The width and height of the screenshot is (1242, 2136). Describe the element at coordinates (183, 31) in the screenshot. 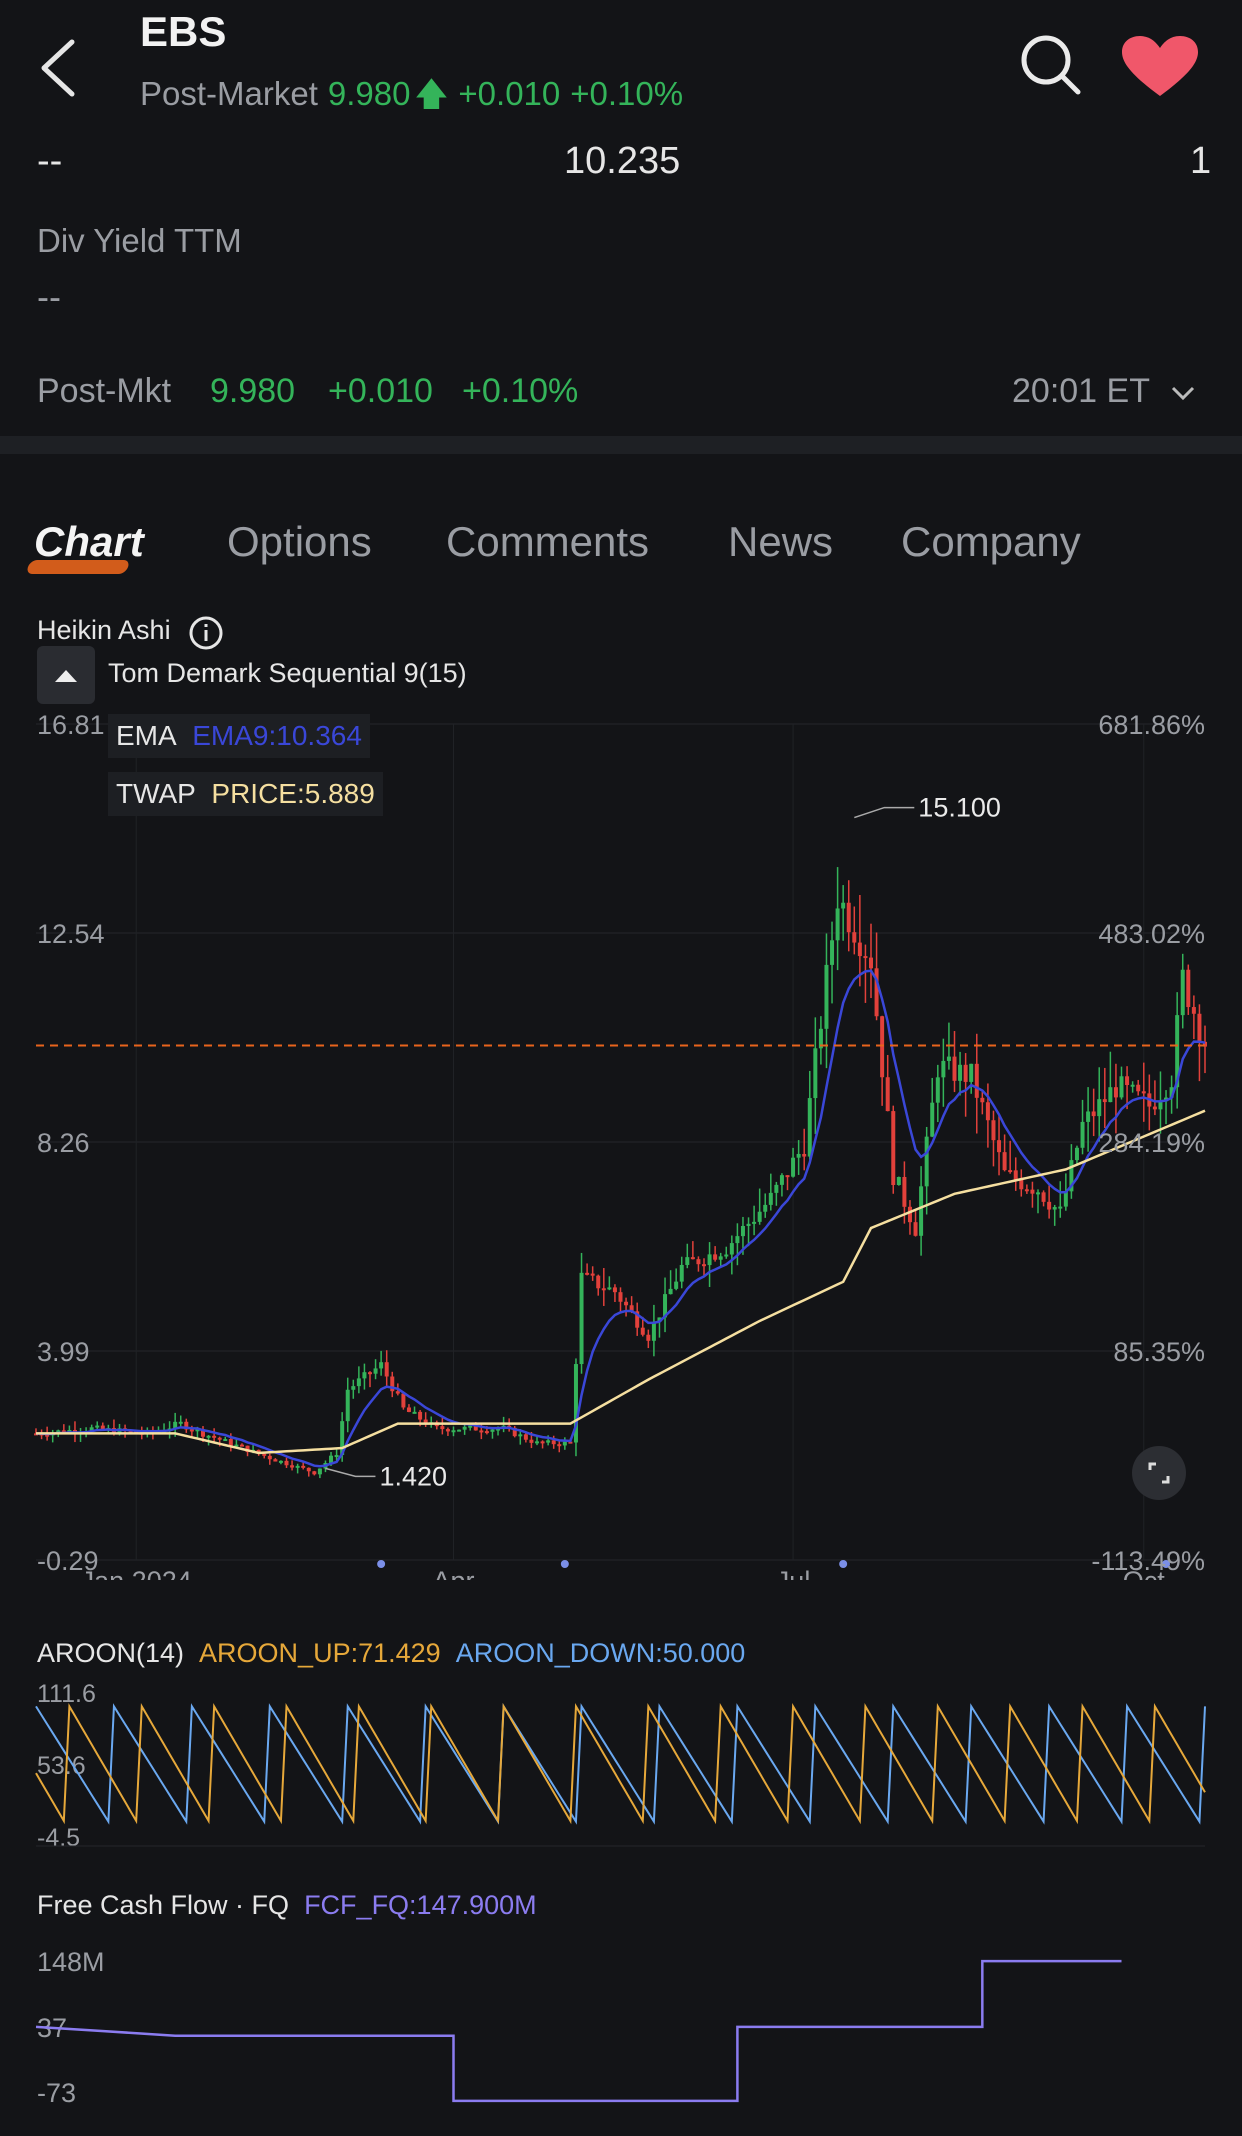

I see `ticker-symbol: EBS` at that location.